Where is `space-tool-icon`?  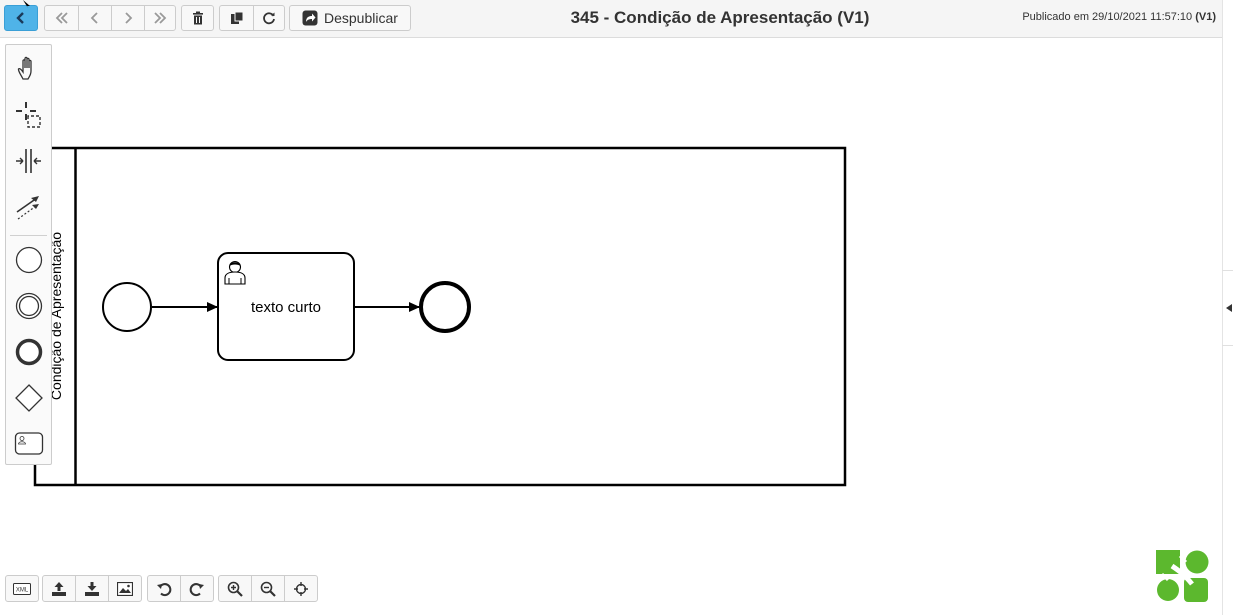
space-tool-icon is located at coordinates (28, 161).